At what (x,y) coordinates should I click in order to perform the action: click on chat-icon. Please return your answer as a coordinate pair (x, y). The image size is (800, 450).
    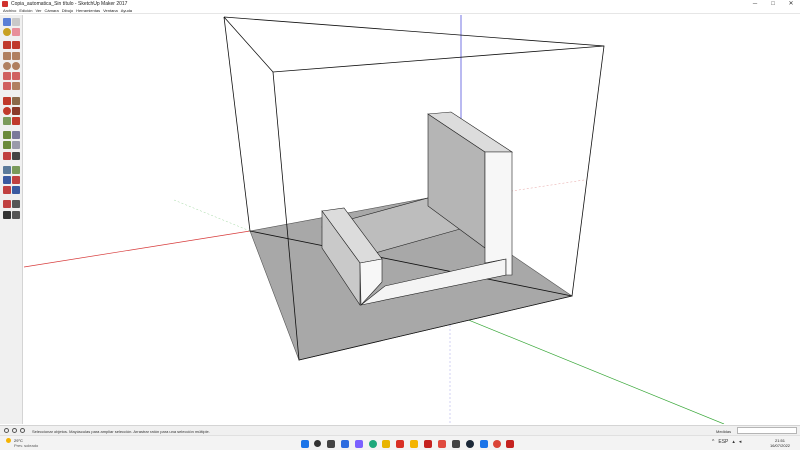
    Looking at the image, I should click on (359, 444).